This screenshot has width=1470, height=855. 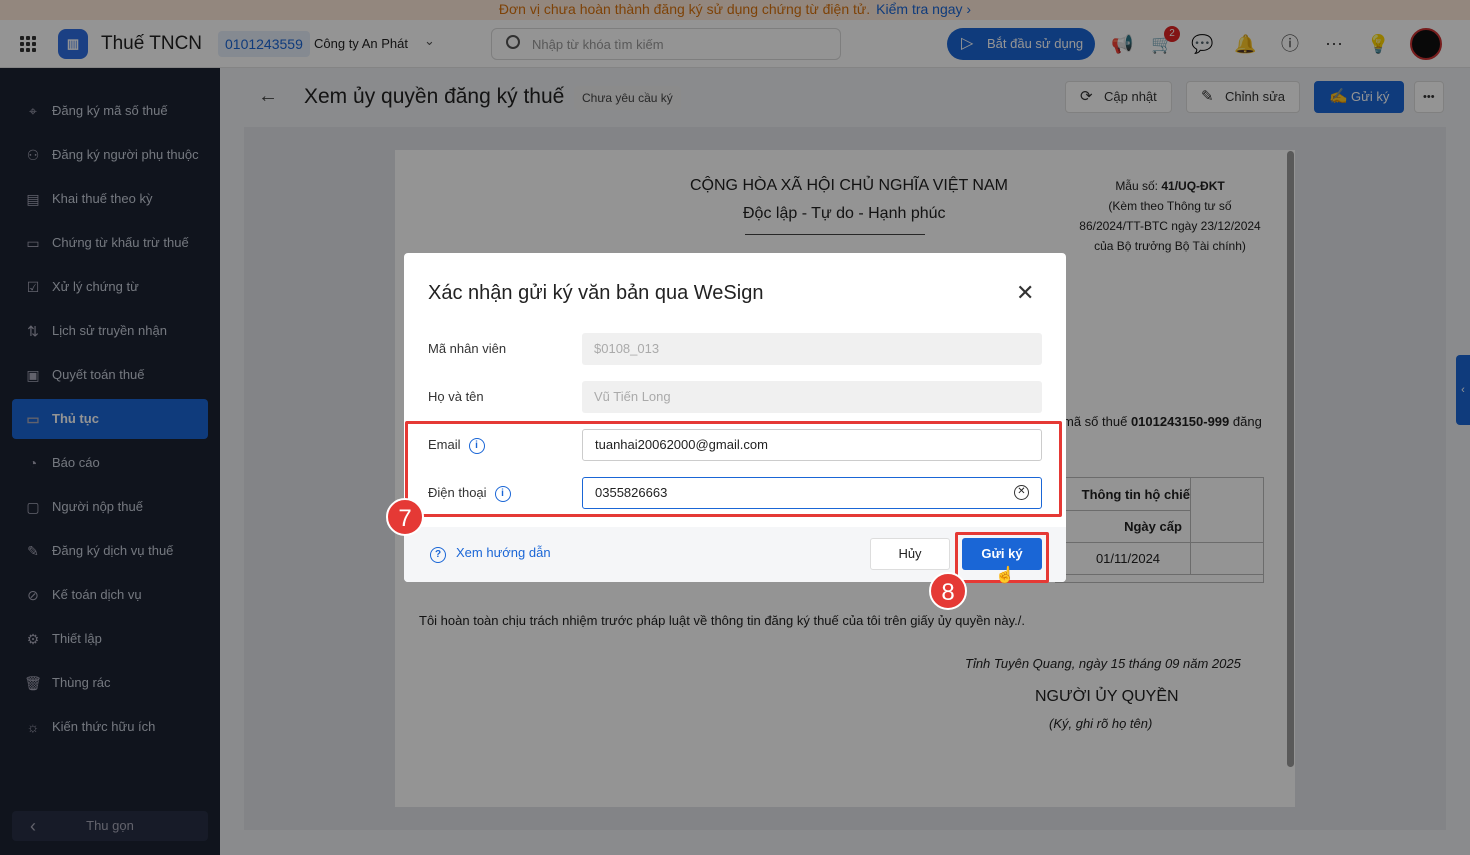 What do you see at coordinates (733, 469) in the screenshot?
I see `annotation-highlight-fields` at bounding box center [733, 469].